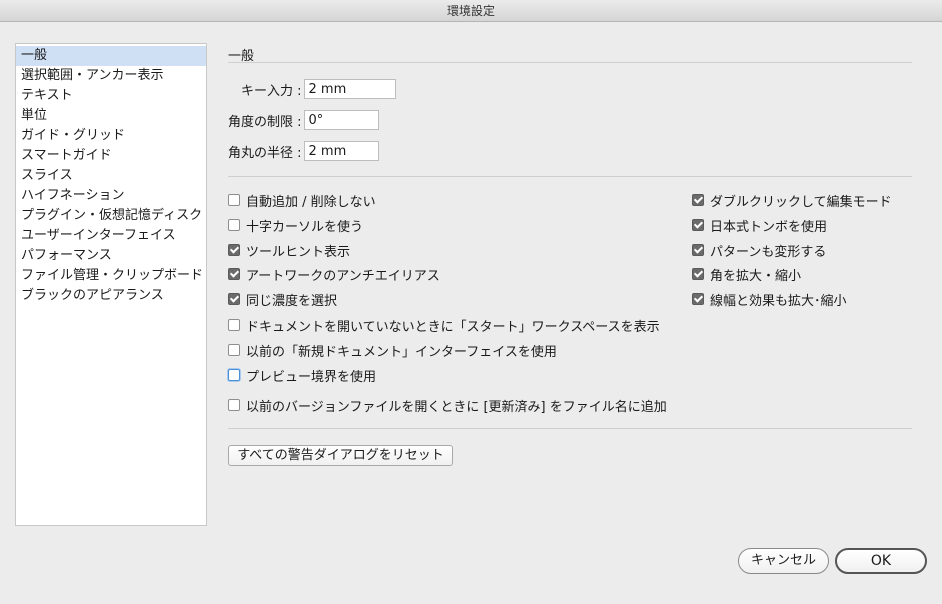  What do you see at coordinates (453, 327) in the screenshot?
I see `checkbox-label: ドキュメントを開いていないときに「スタート」ワークスペースを表示` at bounding box center [453, 327].